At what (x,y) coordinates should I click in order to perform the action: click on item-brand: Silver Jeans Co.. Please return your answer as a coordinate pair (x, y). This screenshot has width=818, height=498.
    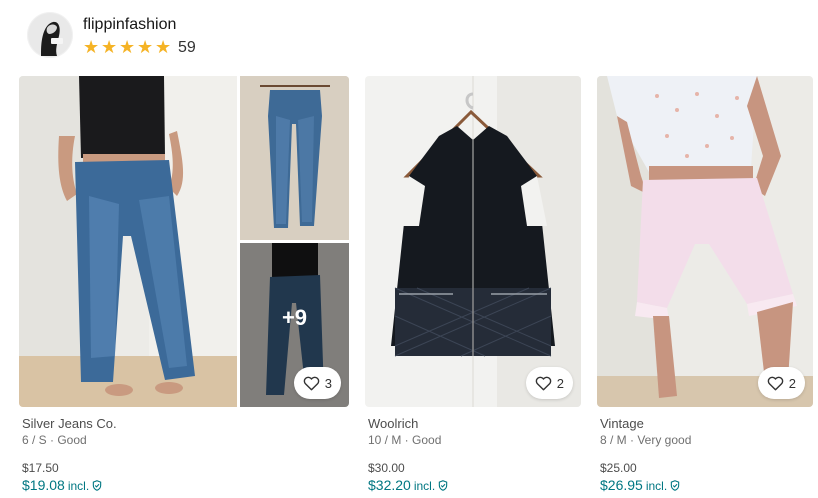
    Looking at the image, I should click on (185, 424).